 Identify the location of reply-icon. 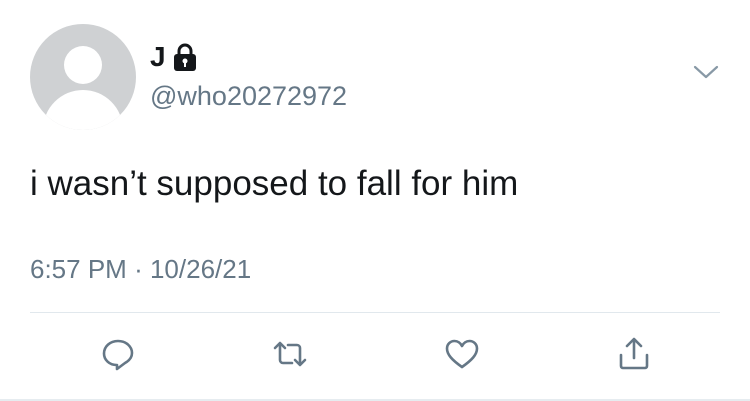
(118, 356).